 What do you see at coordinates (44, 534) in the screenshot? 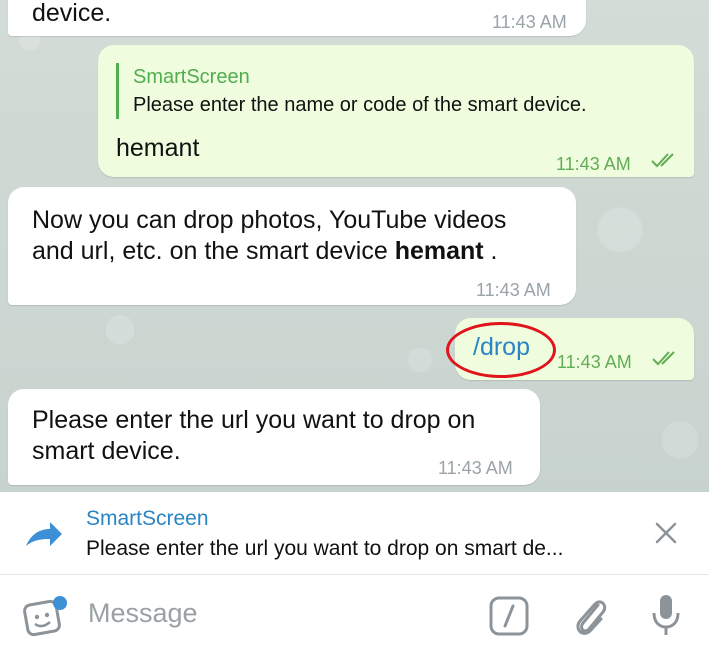
I see `reply-arrow-icon` at bounding box center [44, 534].